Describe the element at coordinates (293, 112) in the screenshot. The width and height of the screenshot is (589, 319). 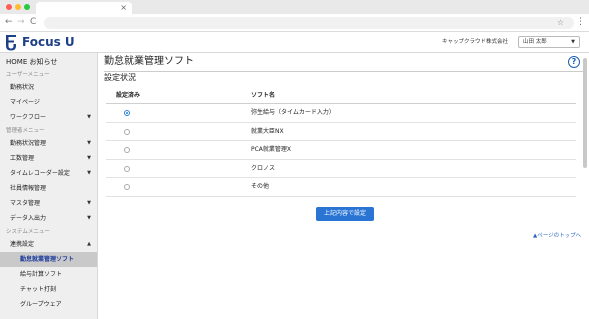
I see `software-name: 弥生給与（タイムカード入力）` at that location.